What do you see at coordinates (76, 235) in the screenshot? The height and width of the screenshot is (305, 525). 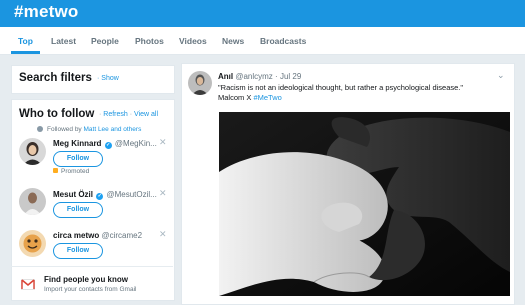 I see `user-name: circa metwo` at bounding box center [76, 235].